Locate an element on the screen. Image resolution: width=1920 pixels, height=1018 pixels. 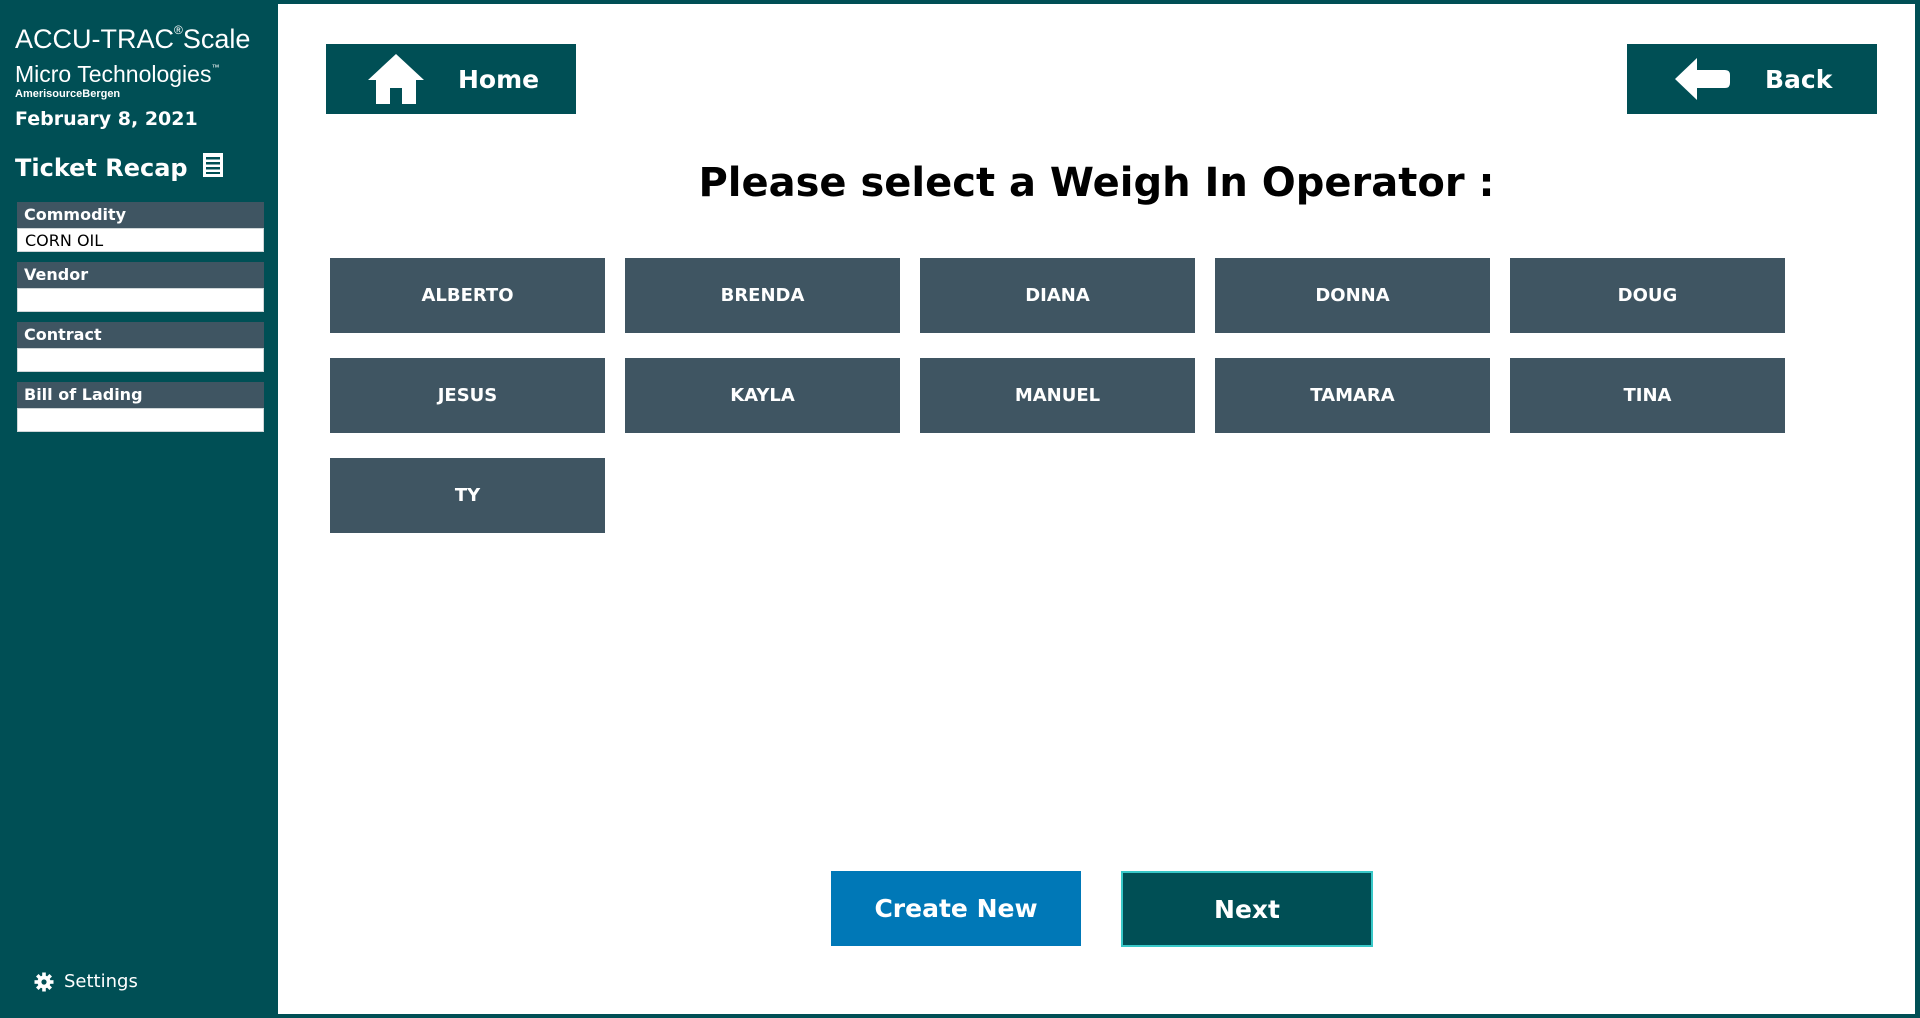
brand-parent: AmerisourceBergen is located at coordinates (68, 94).